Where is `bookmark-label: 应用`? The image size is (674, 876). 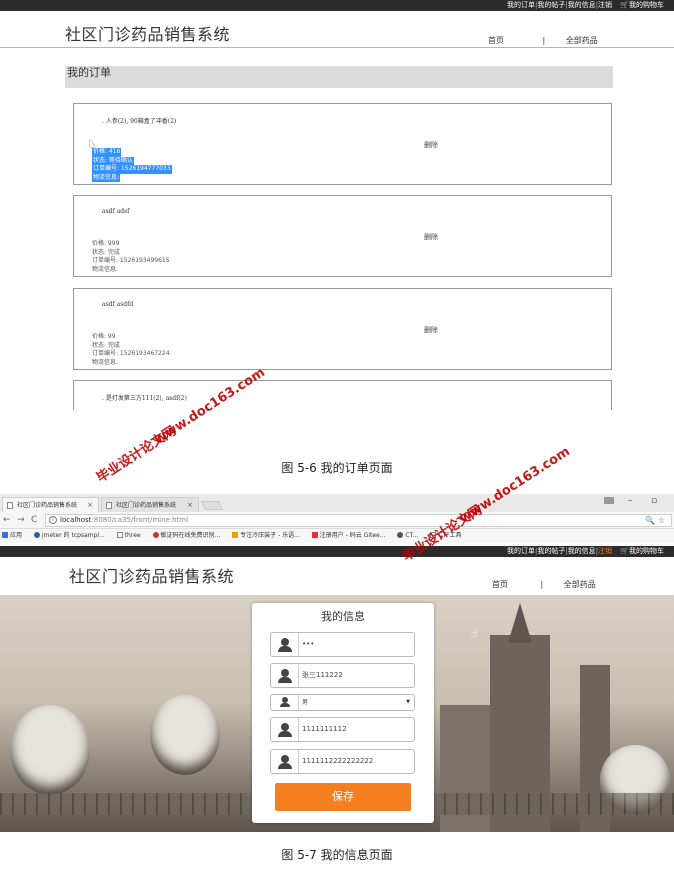 bookmark-label: 应用 is located at coordinates (16, 535).